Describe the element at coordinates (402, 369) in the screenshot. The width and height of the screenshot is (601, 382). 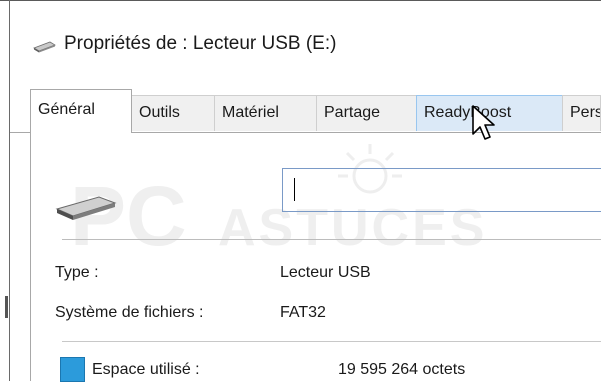
I see `used-space-value: 19 595 264 octets` at that location.